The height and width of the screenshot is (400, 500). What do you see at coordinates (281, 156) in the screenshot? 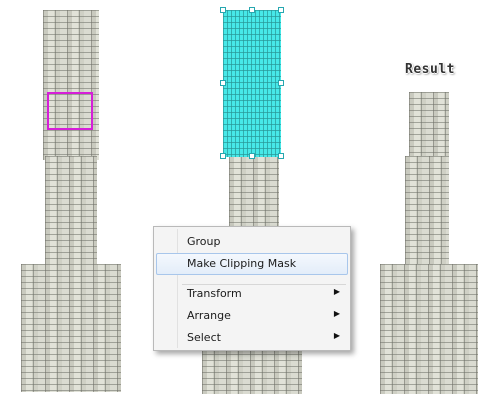
I see `selection-handle-br` at bounding box center [281, 156].